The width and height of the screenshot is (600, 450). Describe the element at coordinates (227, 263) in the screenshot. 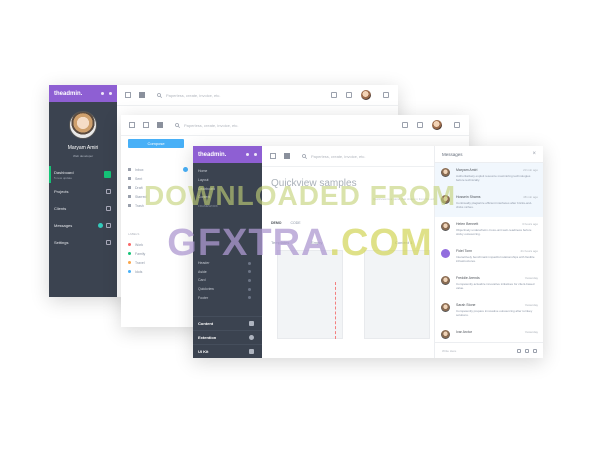

I see `sidebar-item-header: Header` at that location.